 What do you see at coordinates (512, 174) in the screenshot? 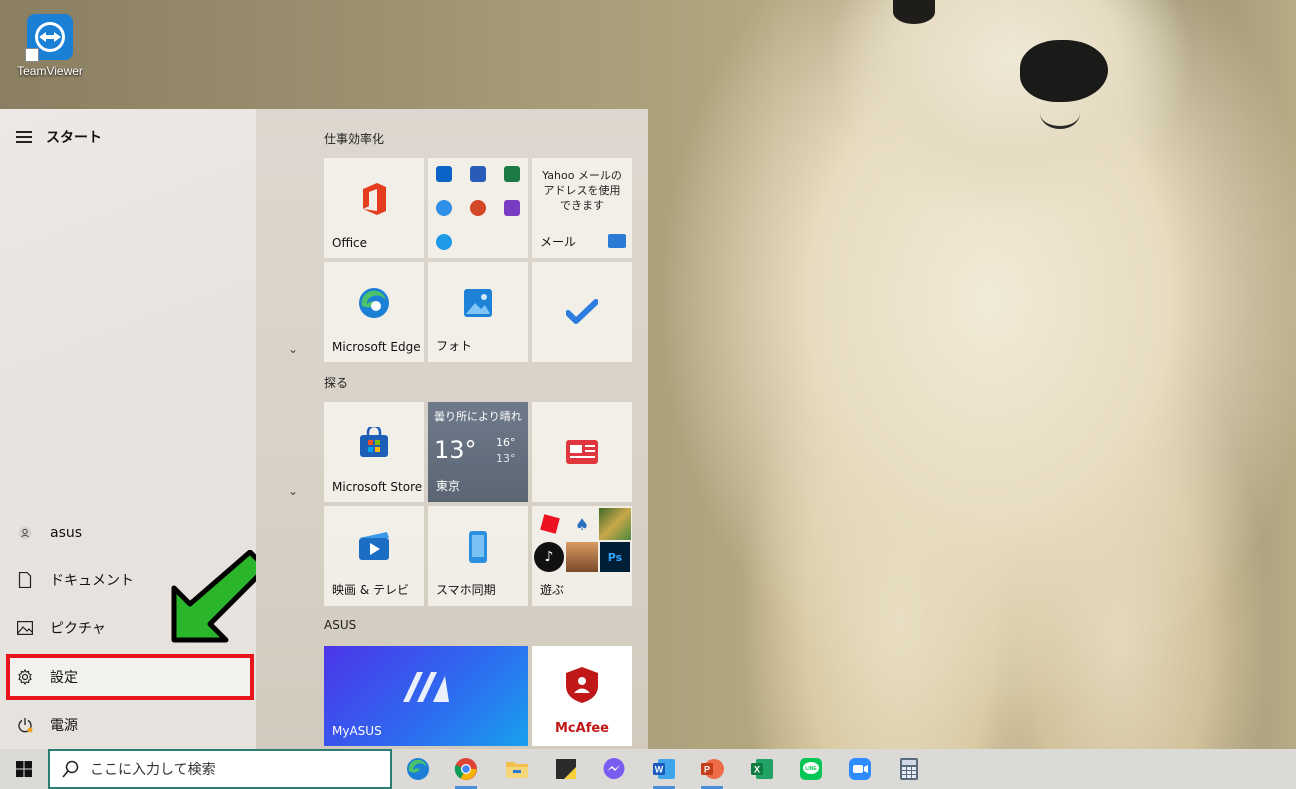
I see `excel-icon` at bounding box center [512, 174].